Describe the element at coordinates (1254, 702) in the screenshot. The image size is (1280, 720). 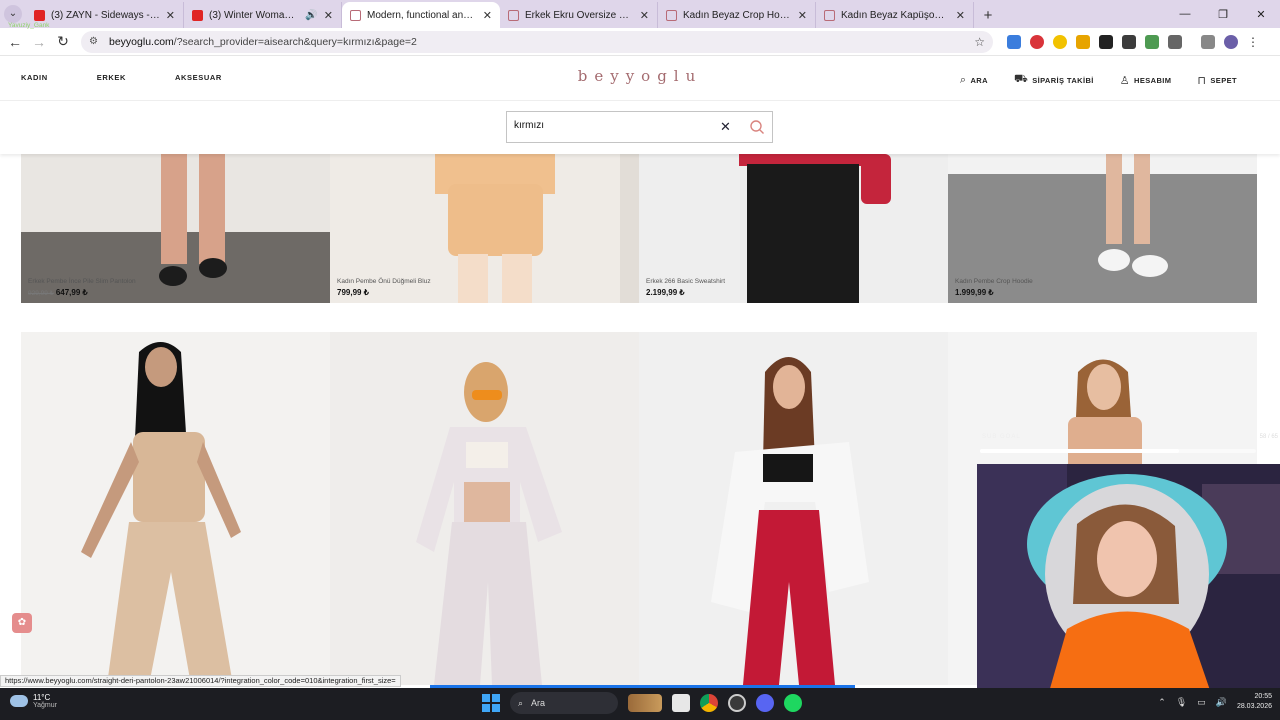
I see `clock: 20:55 28.03.2026` at that location.